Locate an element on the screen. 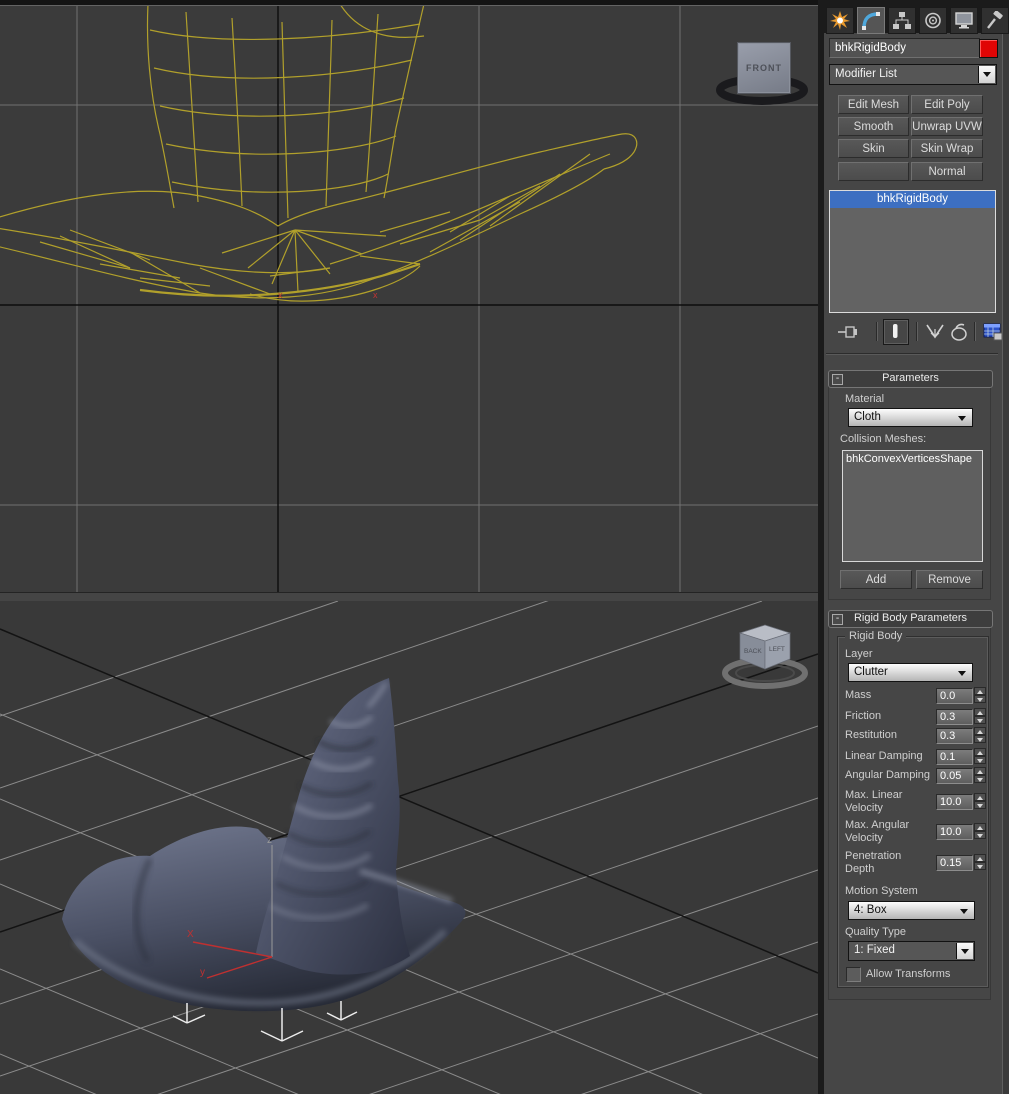 The height and width of the screenshot is (1094, 1009). button-empty-slot is located at coordinates (873, 171).